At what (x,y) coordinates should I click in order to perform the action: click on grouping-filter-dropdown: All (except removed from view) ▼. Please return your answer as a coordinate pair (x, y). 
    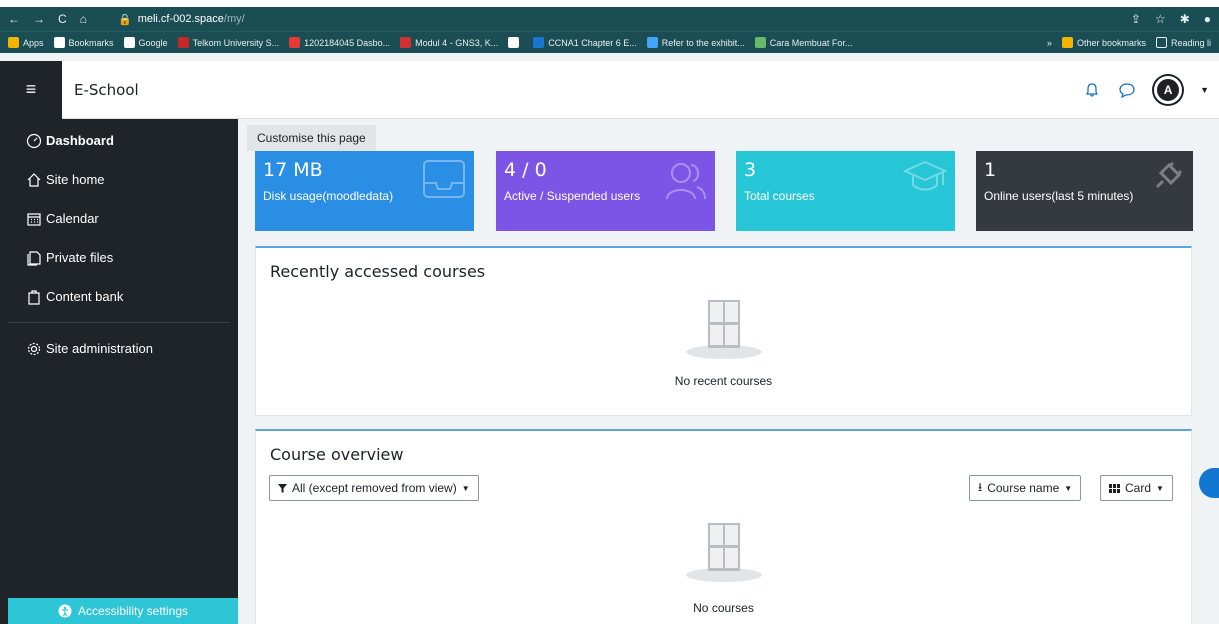
    Looking at the image, I should click on (374, 488).